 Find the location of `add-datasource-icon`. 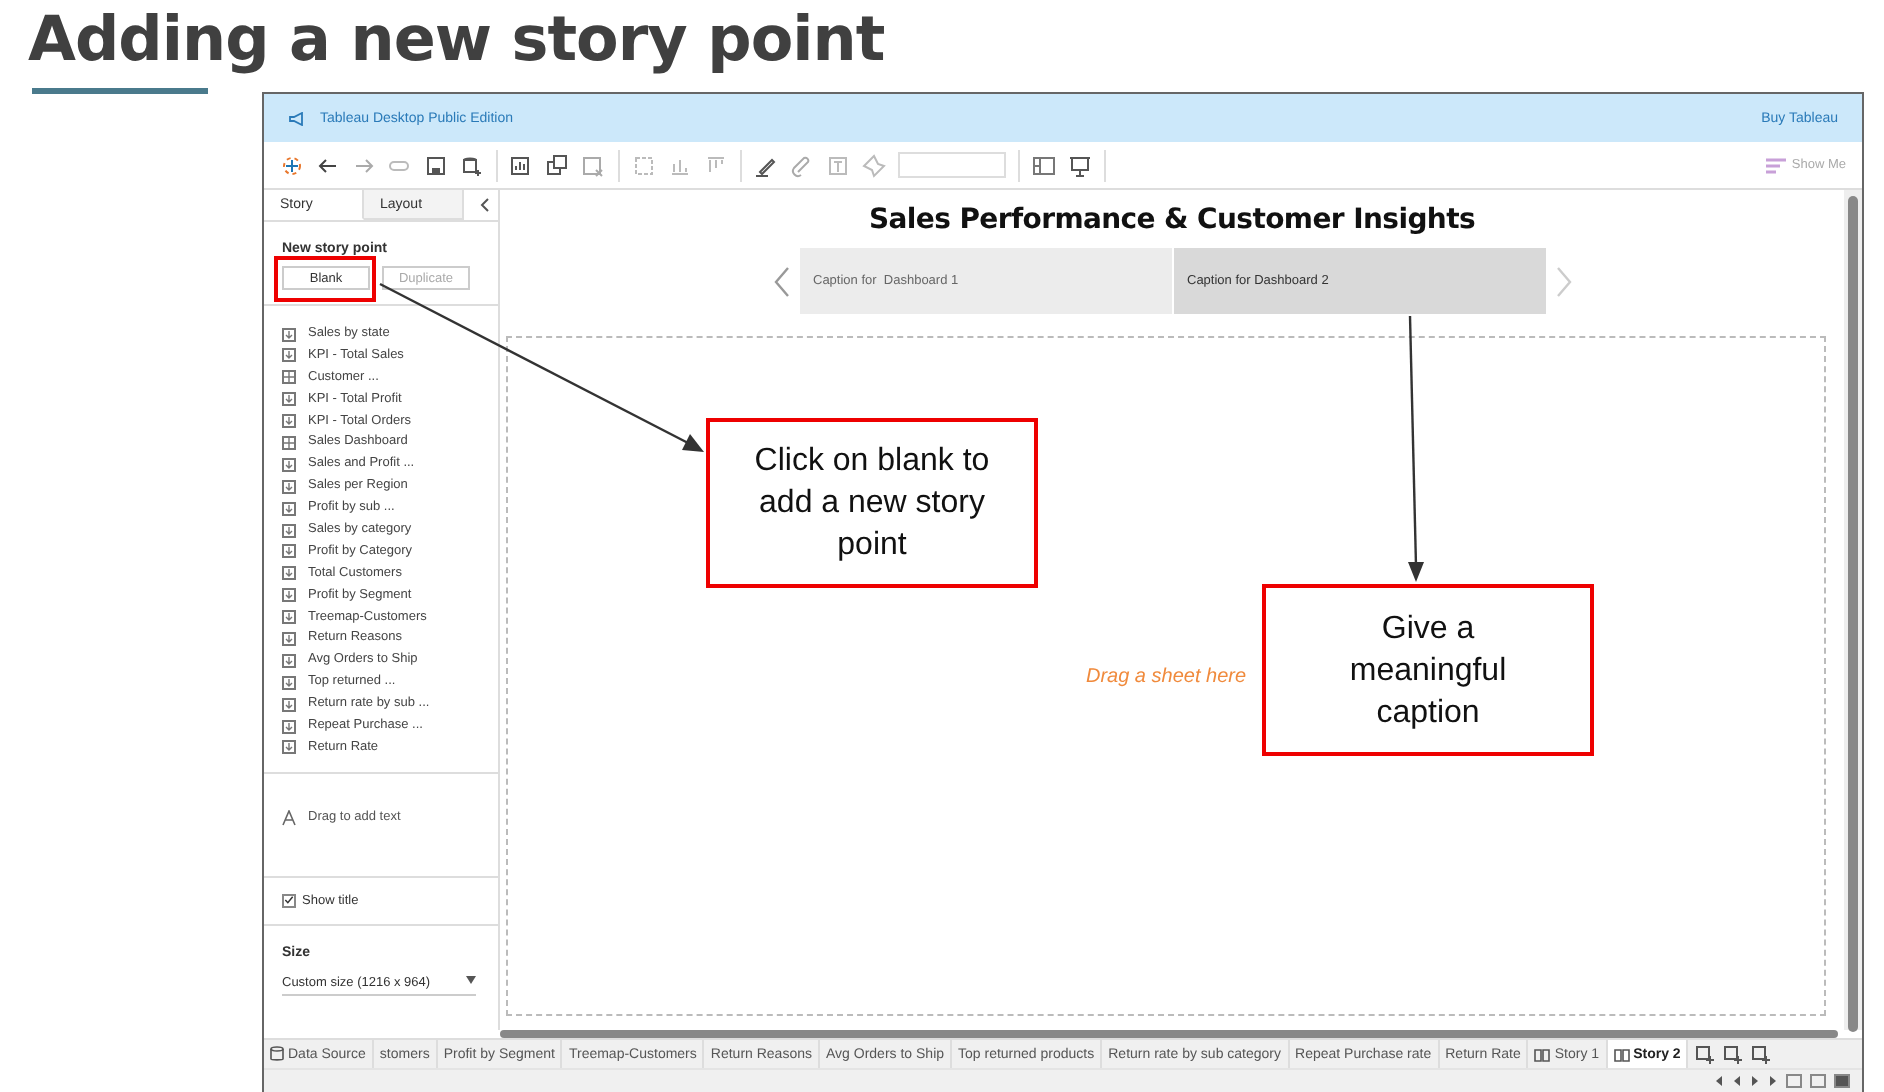

add-datasource-icon is located at coordinates (472, 165).